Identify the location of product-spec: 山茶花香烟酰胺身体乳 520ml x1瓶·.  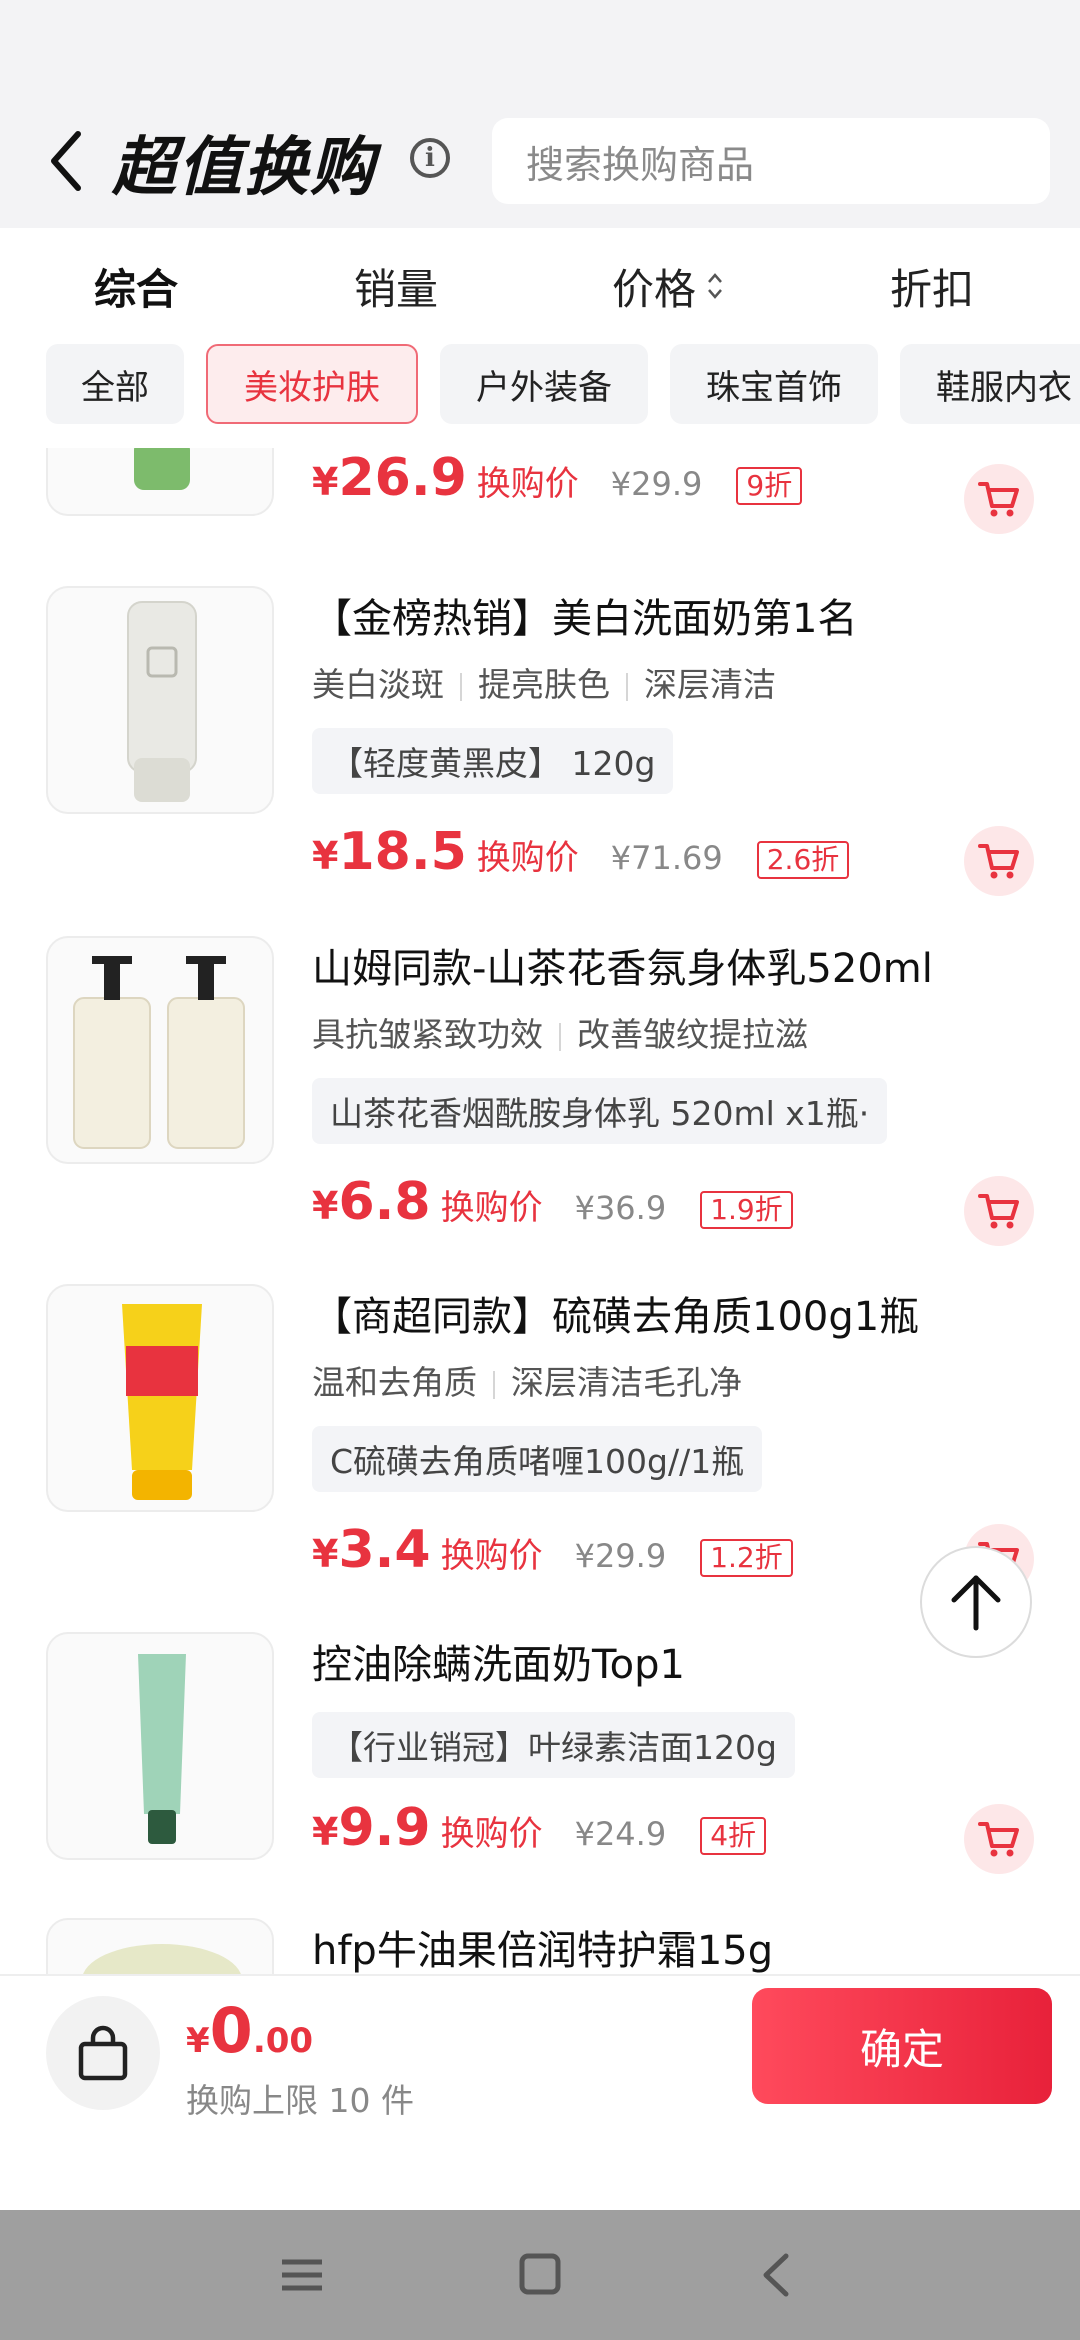
(600, 1111).